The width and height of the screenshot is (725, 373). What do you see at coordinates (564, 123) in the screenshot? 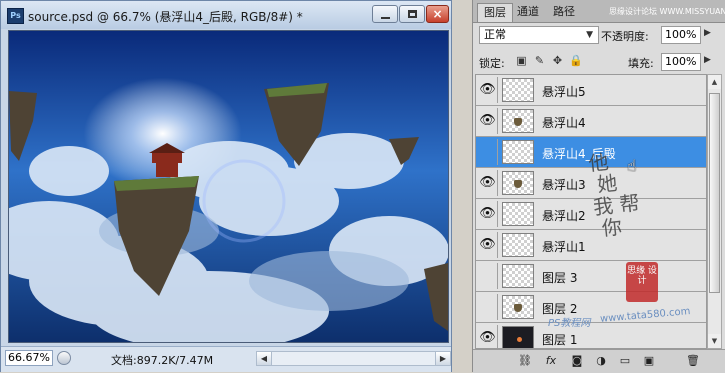
I see `layer-name: 悬浮山4` at bounding box center [564, 123].